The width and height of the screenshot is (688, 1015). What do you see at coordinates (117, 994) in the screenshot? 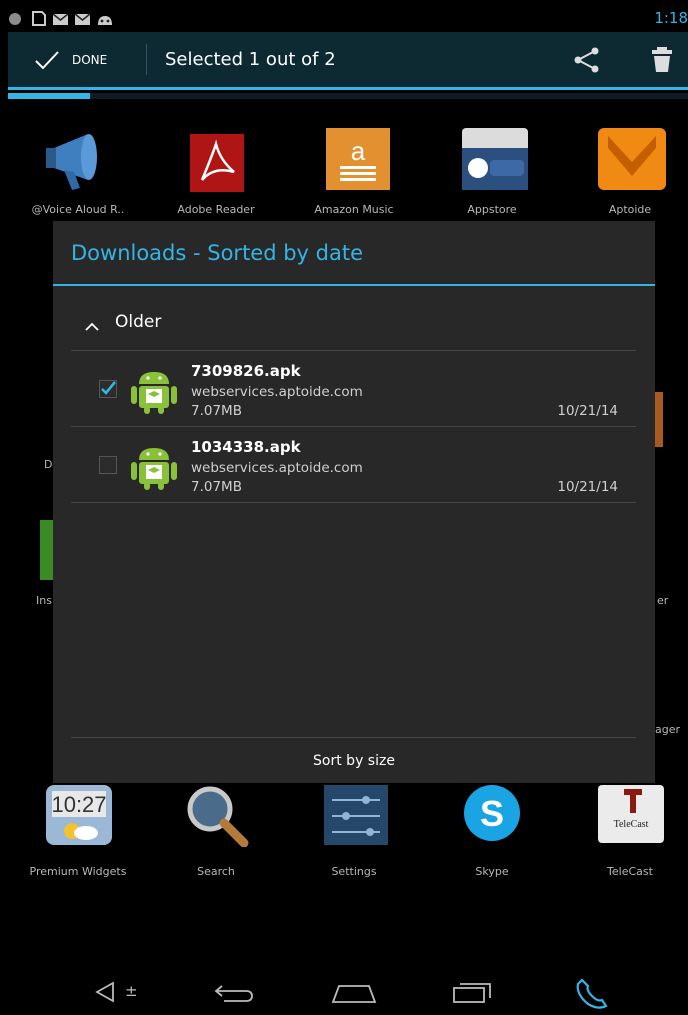
I see `volume-icon: ±` at bounding box center [117, 994].